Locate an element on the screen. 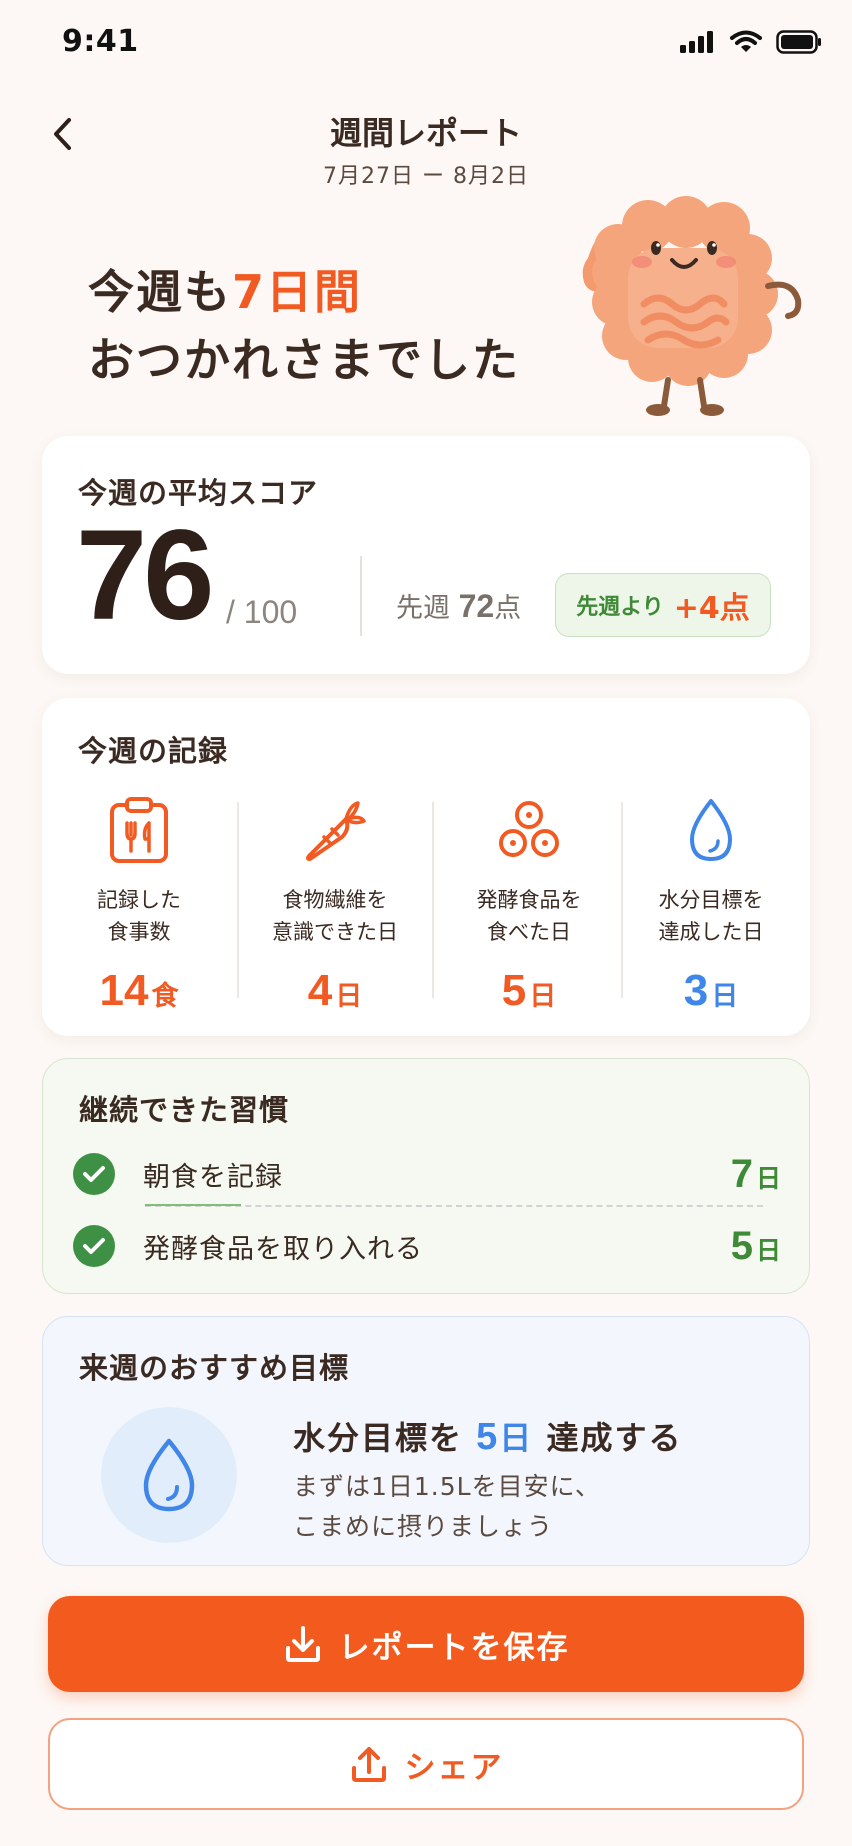  fermented-beans-icon is located at coordinates (529, 829).